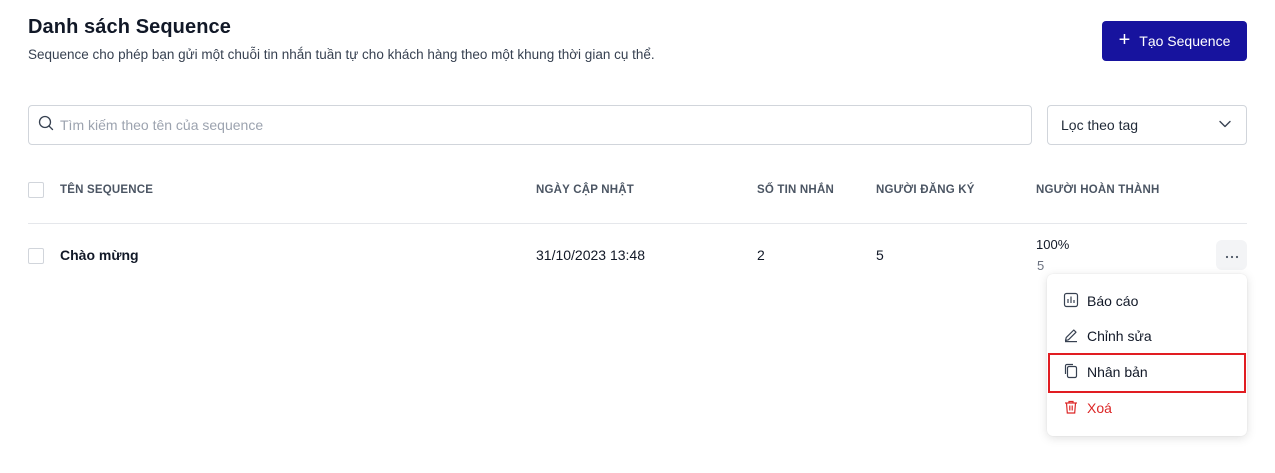 This screenshot has width=1275, height=473. I want to click on column-header-updated: NGÀY CẬP NHẬT, so click(585, 190).